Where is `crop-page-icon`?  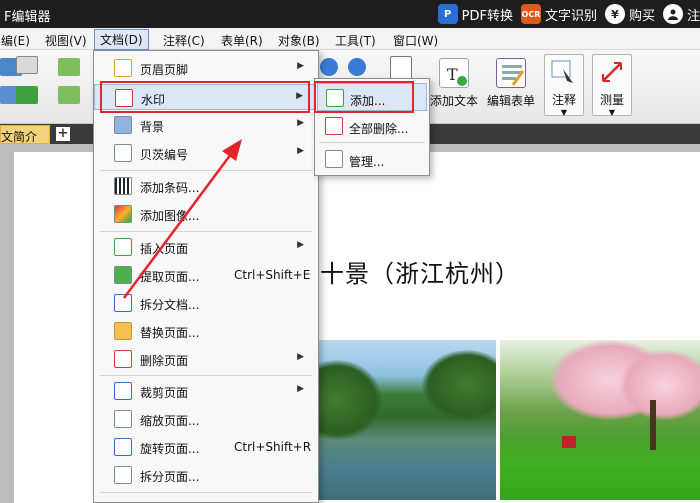
crop-page-icon is located at coordinates (123, 391).